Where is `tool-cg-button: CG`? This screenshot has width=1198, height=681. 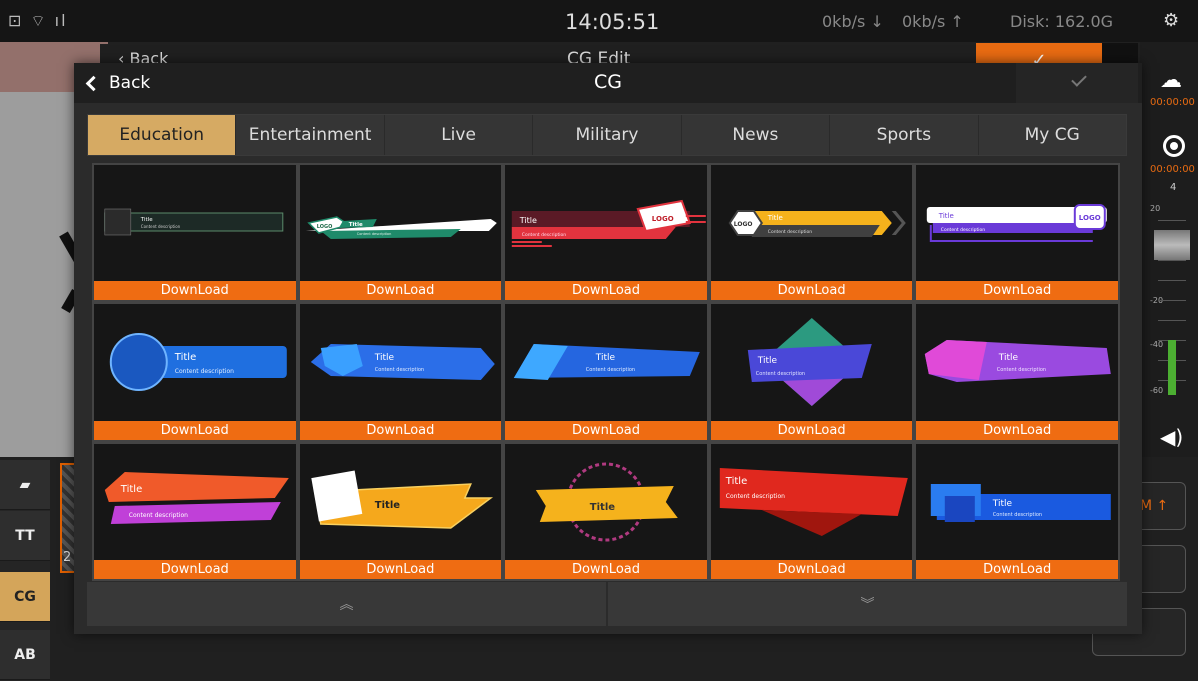 tool-cg-button: CG is located at coordinates (25, 597).